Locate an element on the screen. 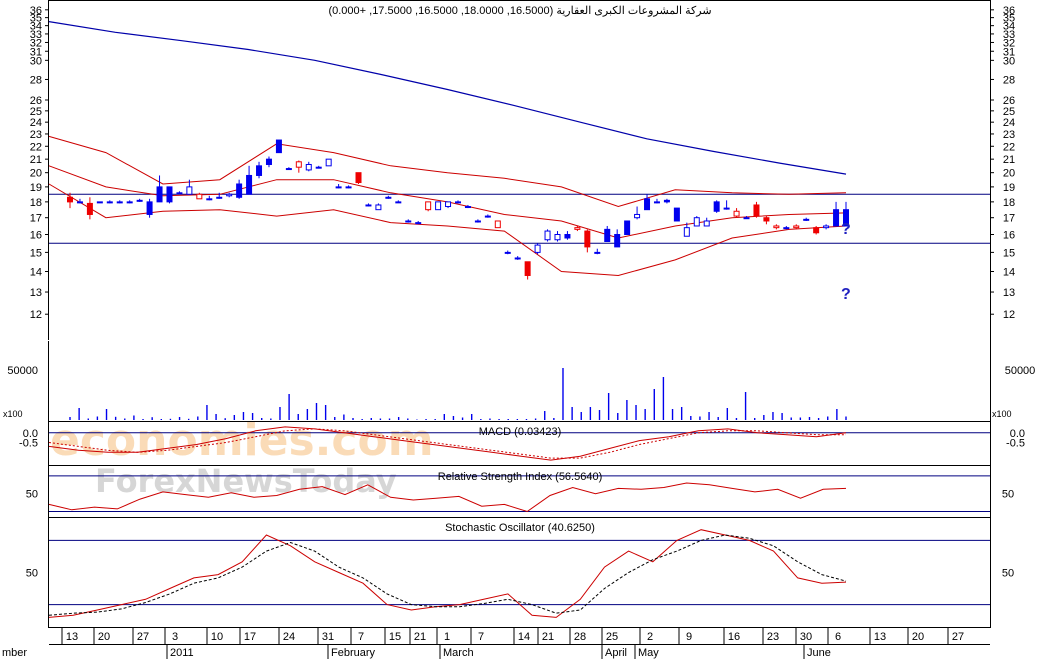  price-y-tick-left: 36 is located at coordinates (36, 11).